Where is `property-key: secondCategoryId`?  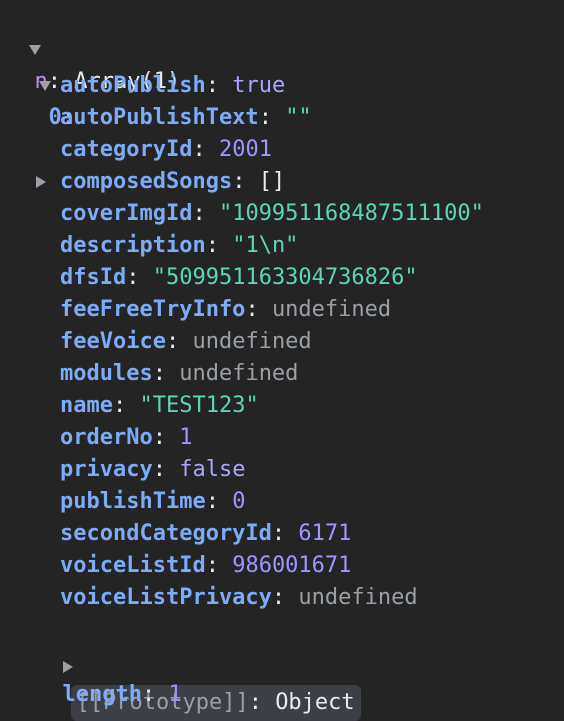
property-key: secondCategoryId is located at coordinates (166, 533).